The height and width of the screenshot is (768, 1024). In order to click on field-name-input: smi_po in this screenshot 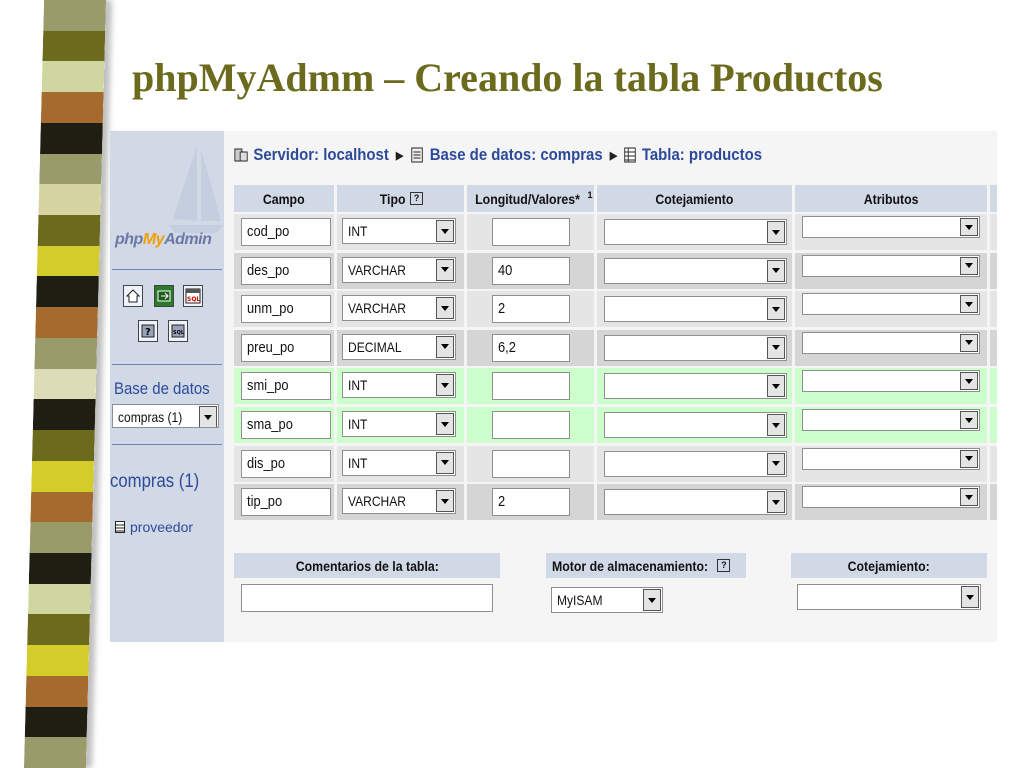, I will do `click(286, 386)`.